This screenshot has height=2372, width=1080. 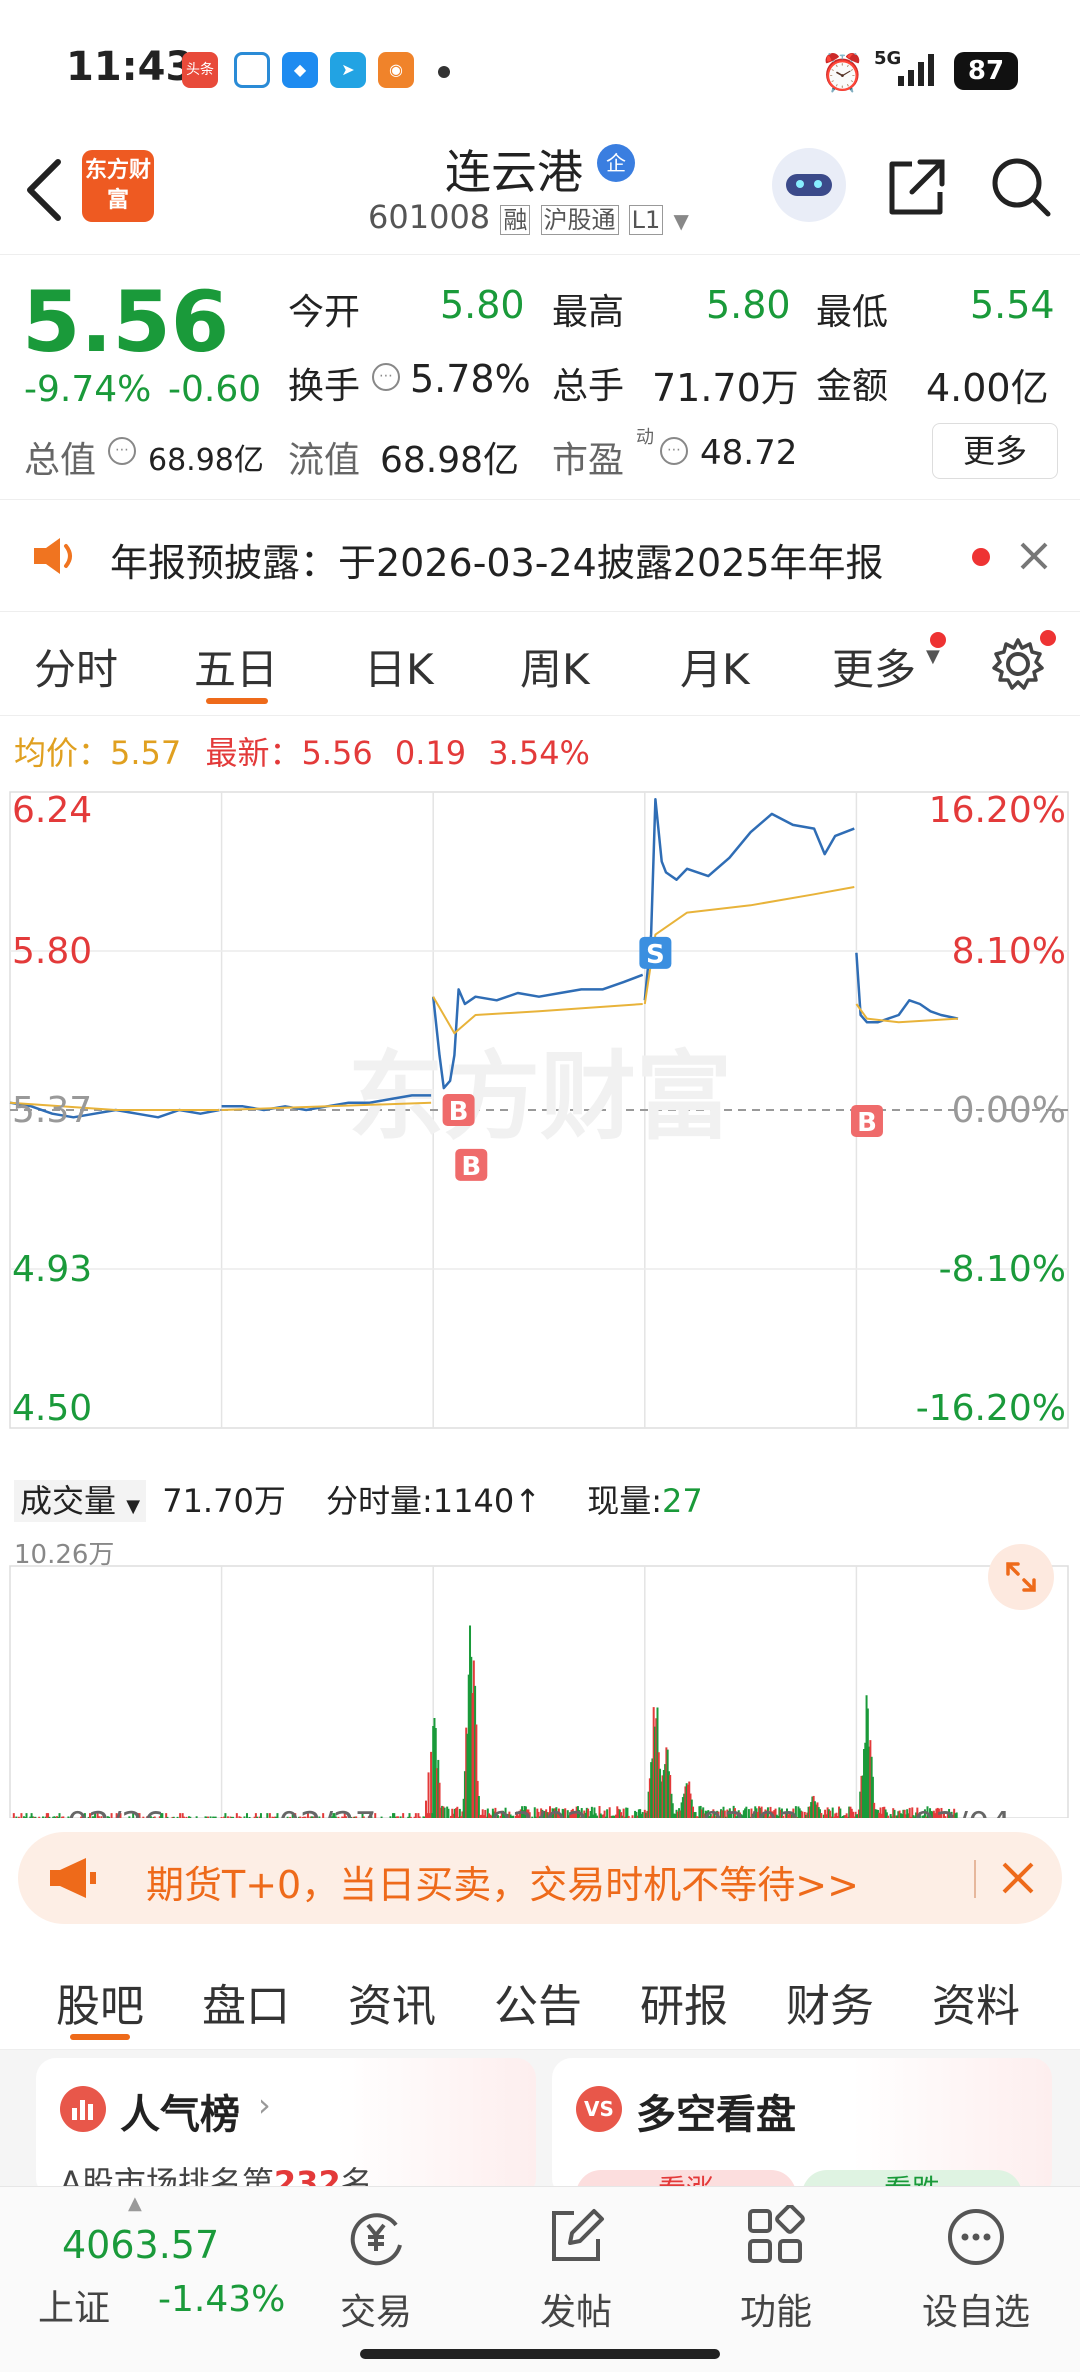 What do you see at coordinates (874, 666) in the screenshot?
I see `tab-more: 更多` at bounding box center [874, 666].